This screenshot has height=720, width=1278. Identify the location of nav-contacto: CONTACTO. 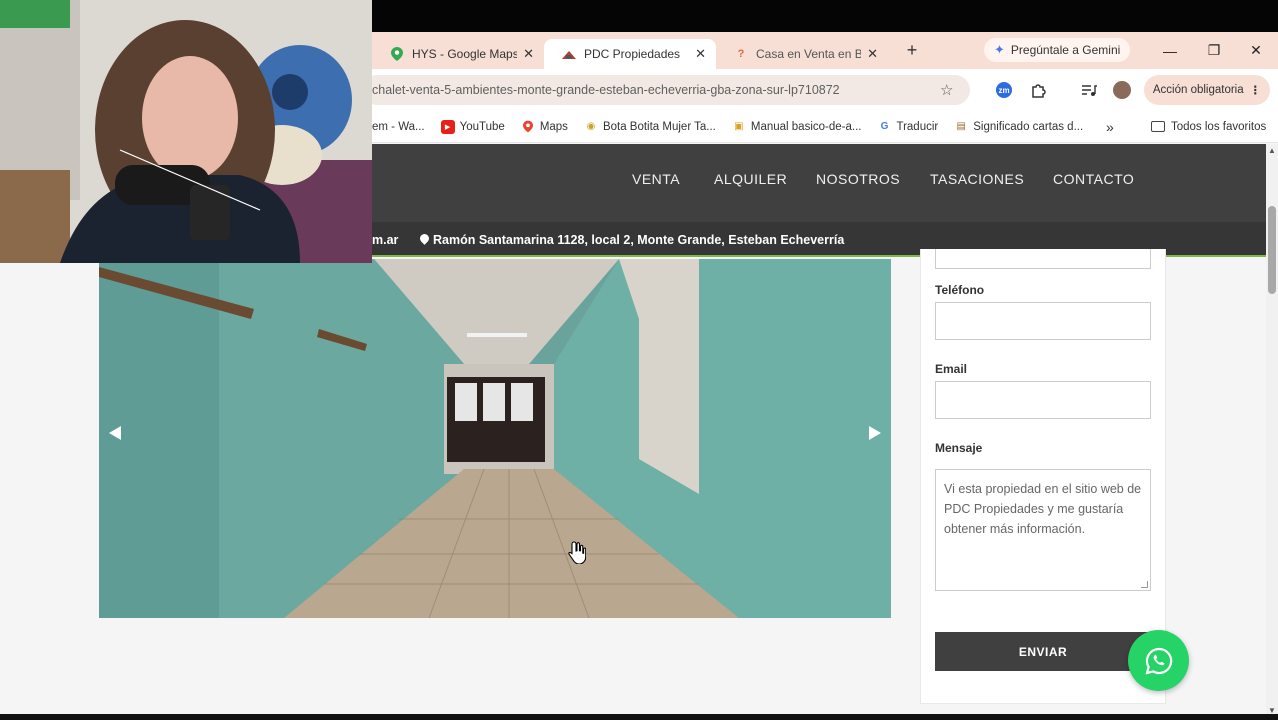
(1093, 179).